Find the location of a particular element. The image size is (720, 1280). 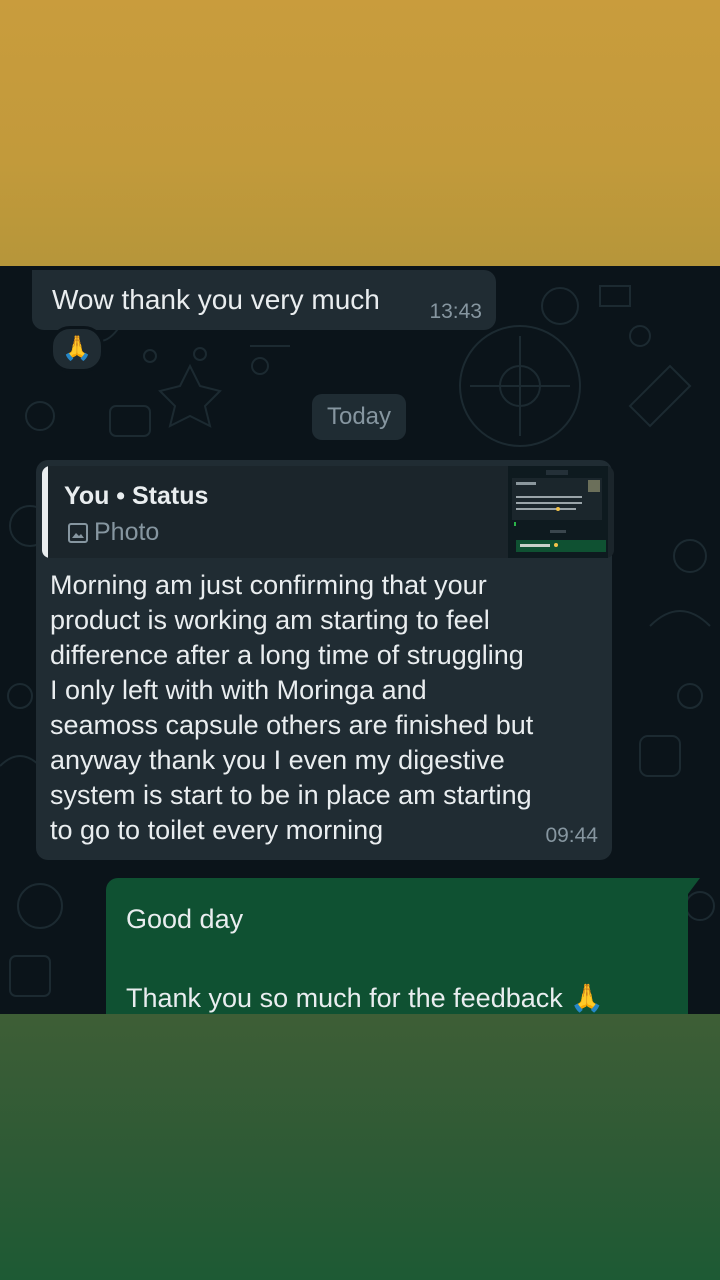

quote-type-label: Photo is located at coordinates (127, 532).